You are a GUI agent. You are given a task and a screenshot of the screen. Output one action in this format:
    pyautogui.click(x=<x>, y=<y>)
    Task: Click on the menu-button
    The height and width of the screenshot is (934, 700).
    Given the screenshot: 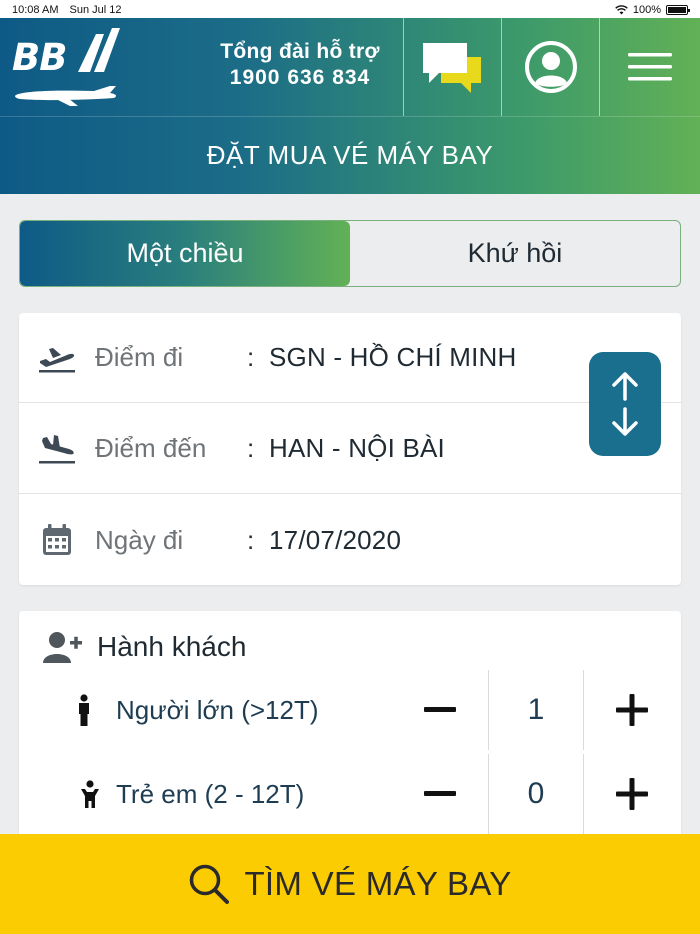 What is the action you would take?
    pyautogui.click(x=649, y=67)
    